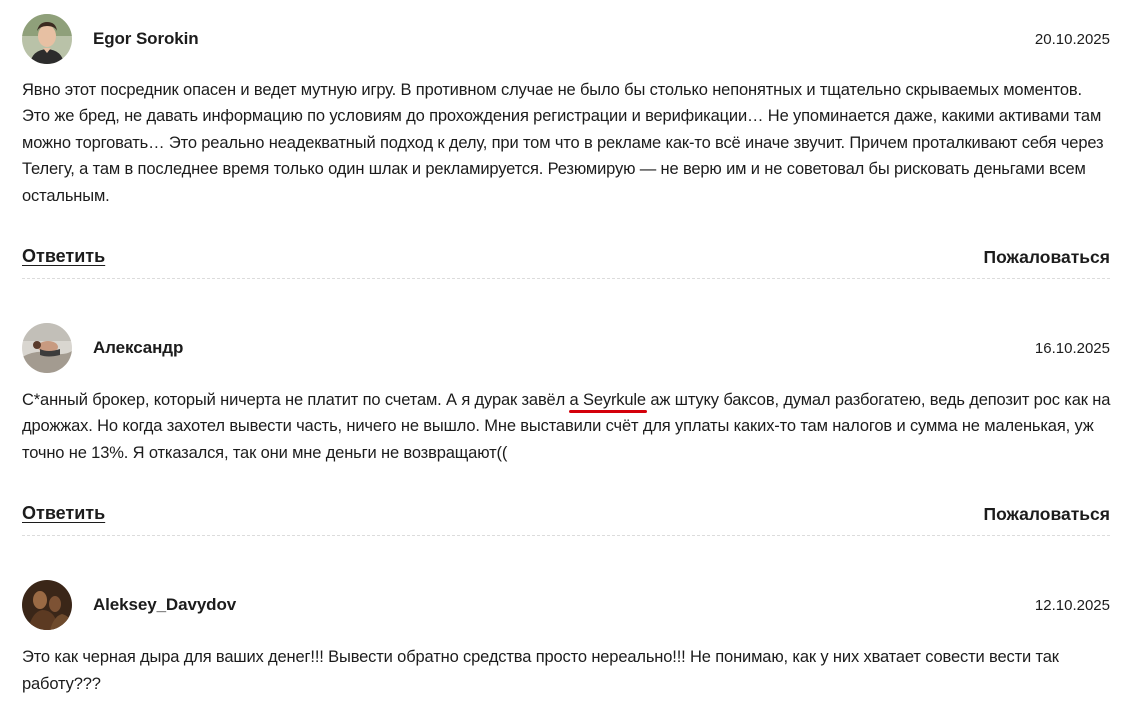  Describe the element at coordinates (138, 348) in the screenshot. I see `comment-author: Александр` at that location.